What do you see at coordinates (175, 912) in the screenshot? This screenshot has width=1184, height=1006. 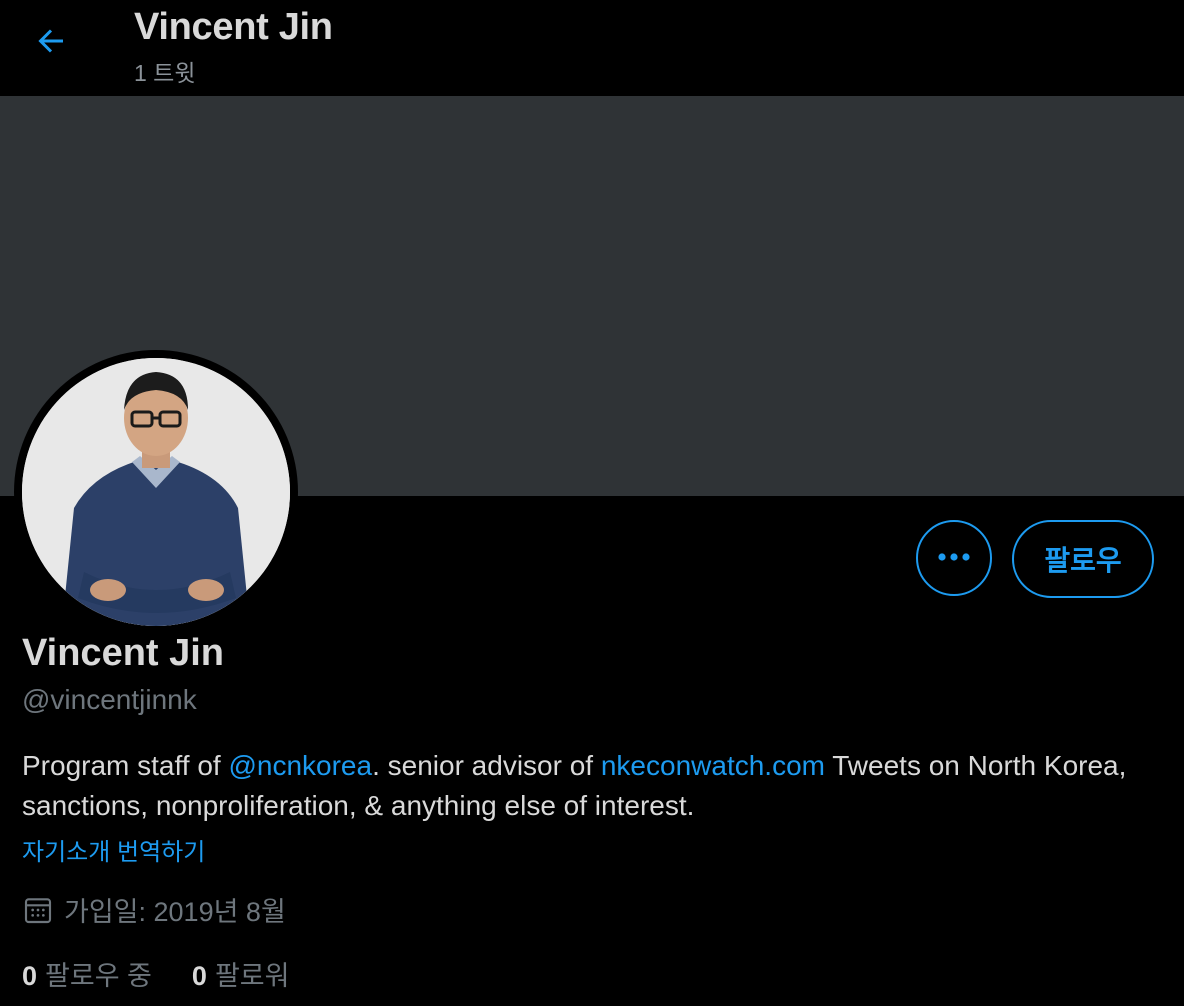 I see `join-date-text: 가입일: 2019년 8월` at bounding box center [175, 912].